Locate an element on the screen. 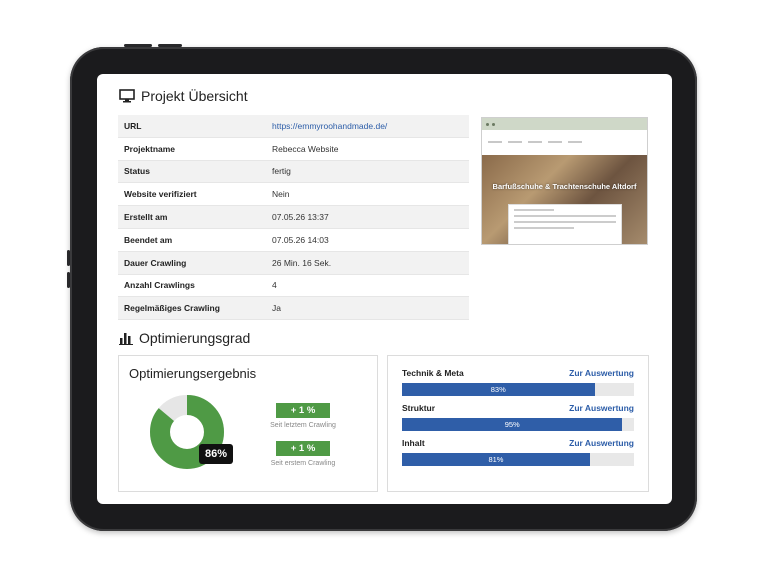 The height and width of the screenshot is (576, 768). row-value: 26 Min. 16 Sek. is located at coordinates (367, 263).